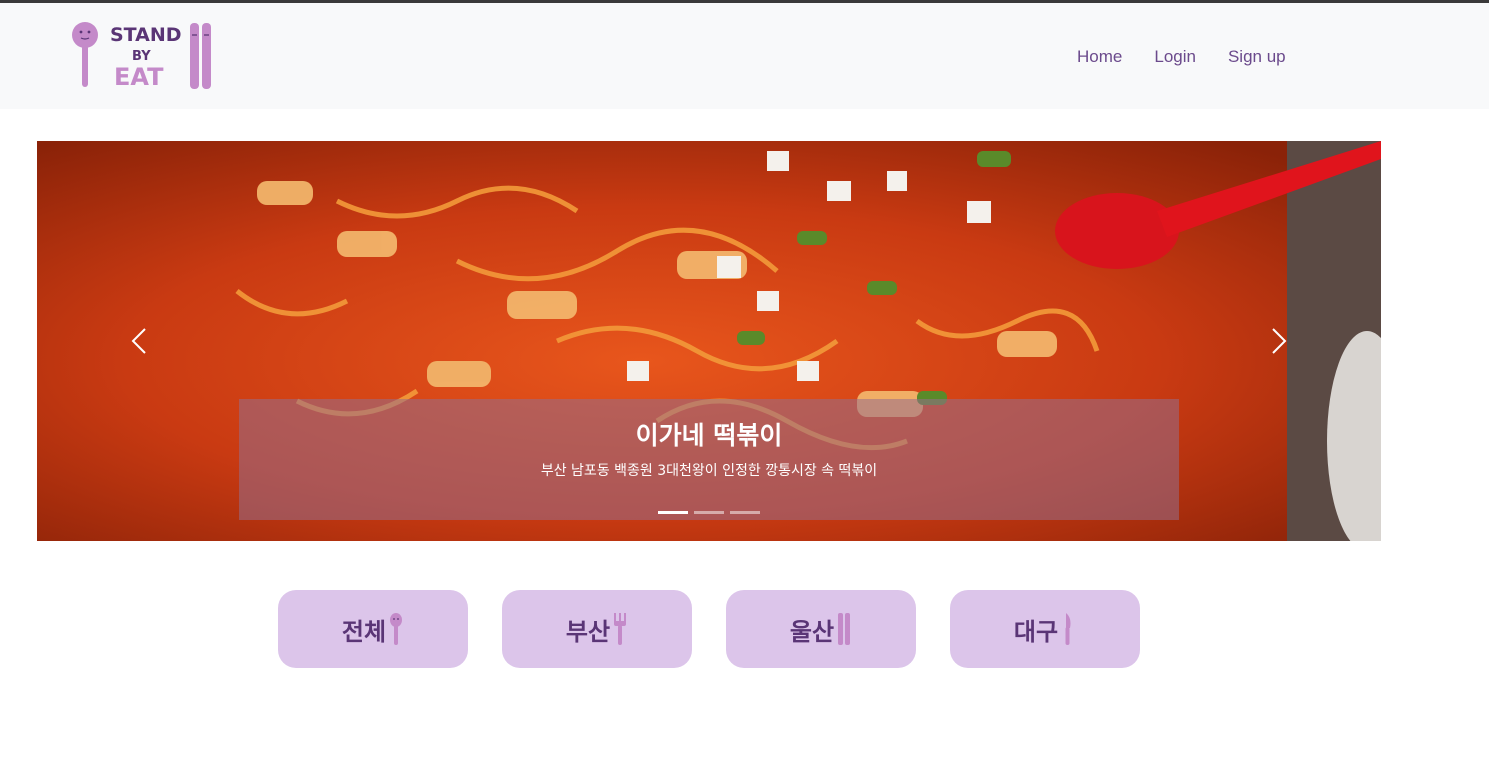 The width and height of the screenshot is (1489, 784). I want to click on chevron-right-icon, so click(1279, 341).